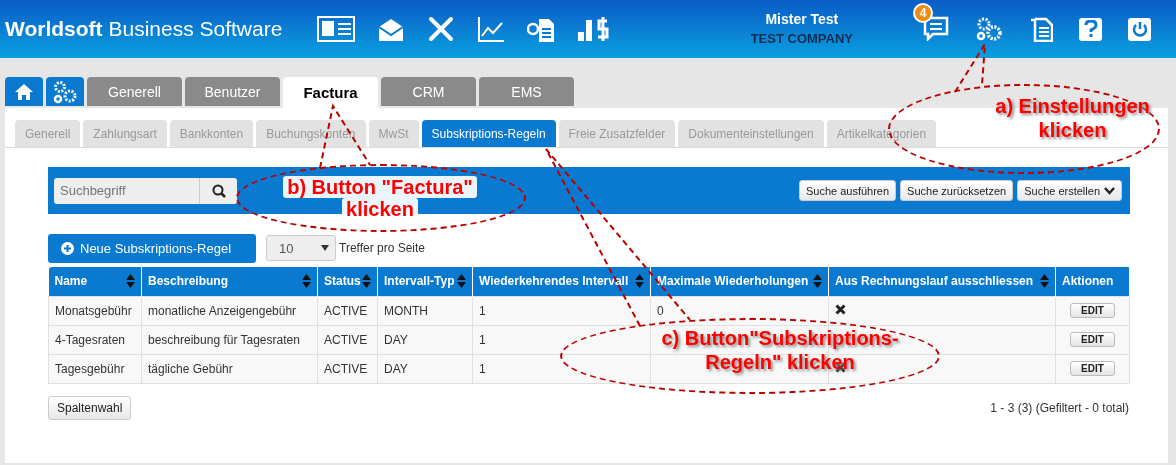  I want to click on search-field: Suchbegriff, so click(126, 190).